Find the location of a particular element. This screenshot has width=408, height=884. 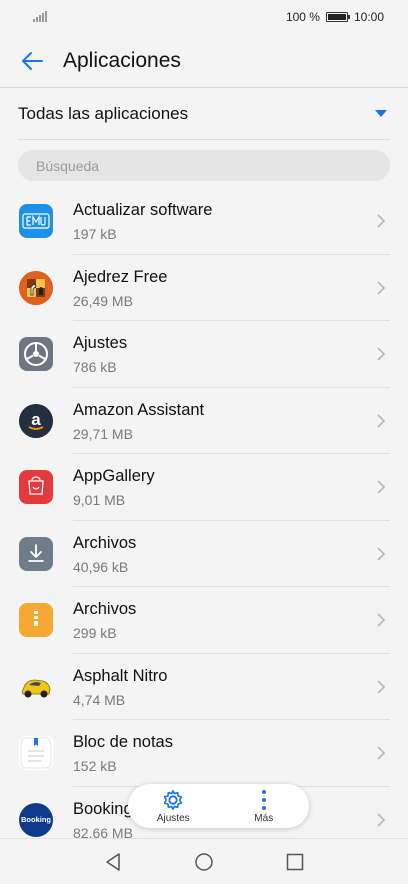

search-input is located at coordinates (204, 165).